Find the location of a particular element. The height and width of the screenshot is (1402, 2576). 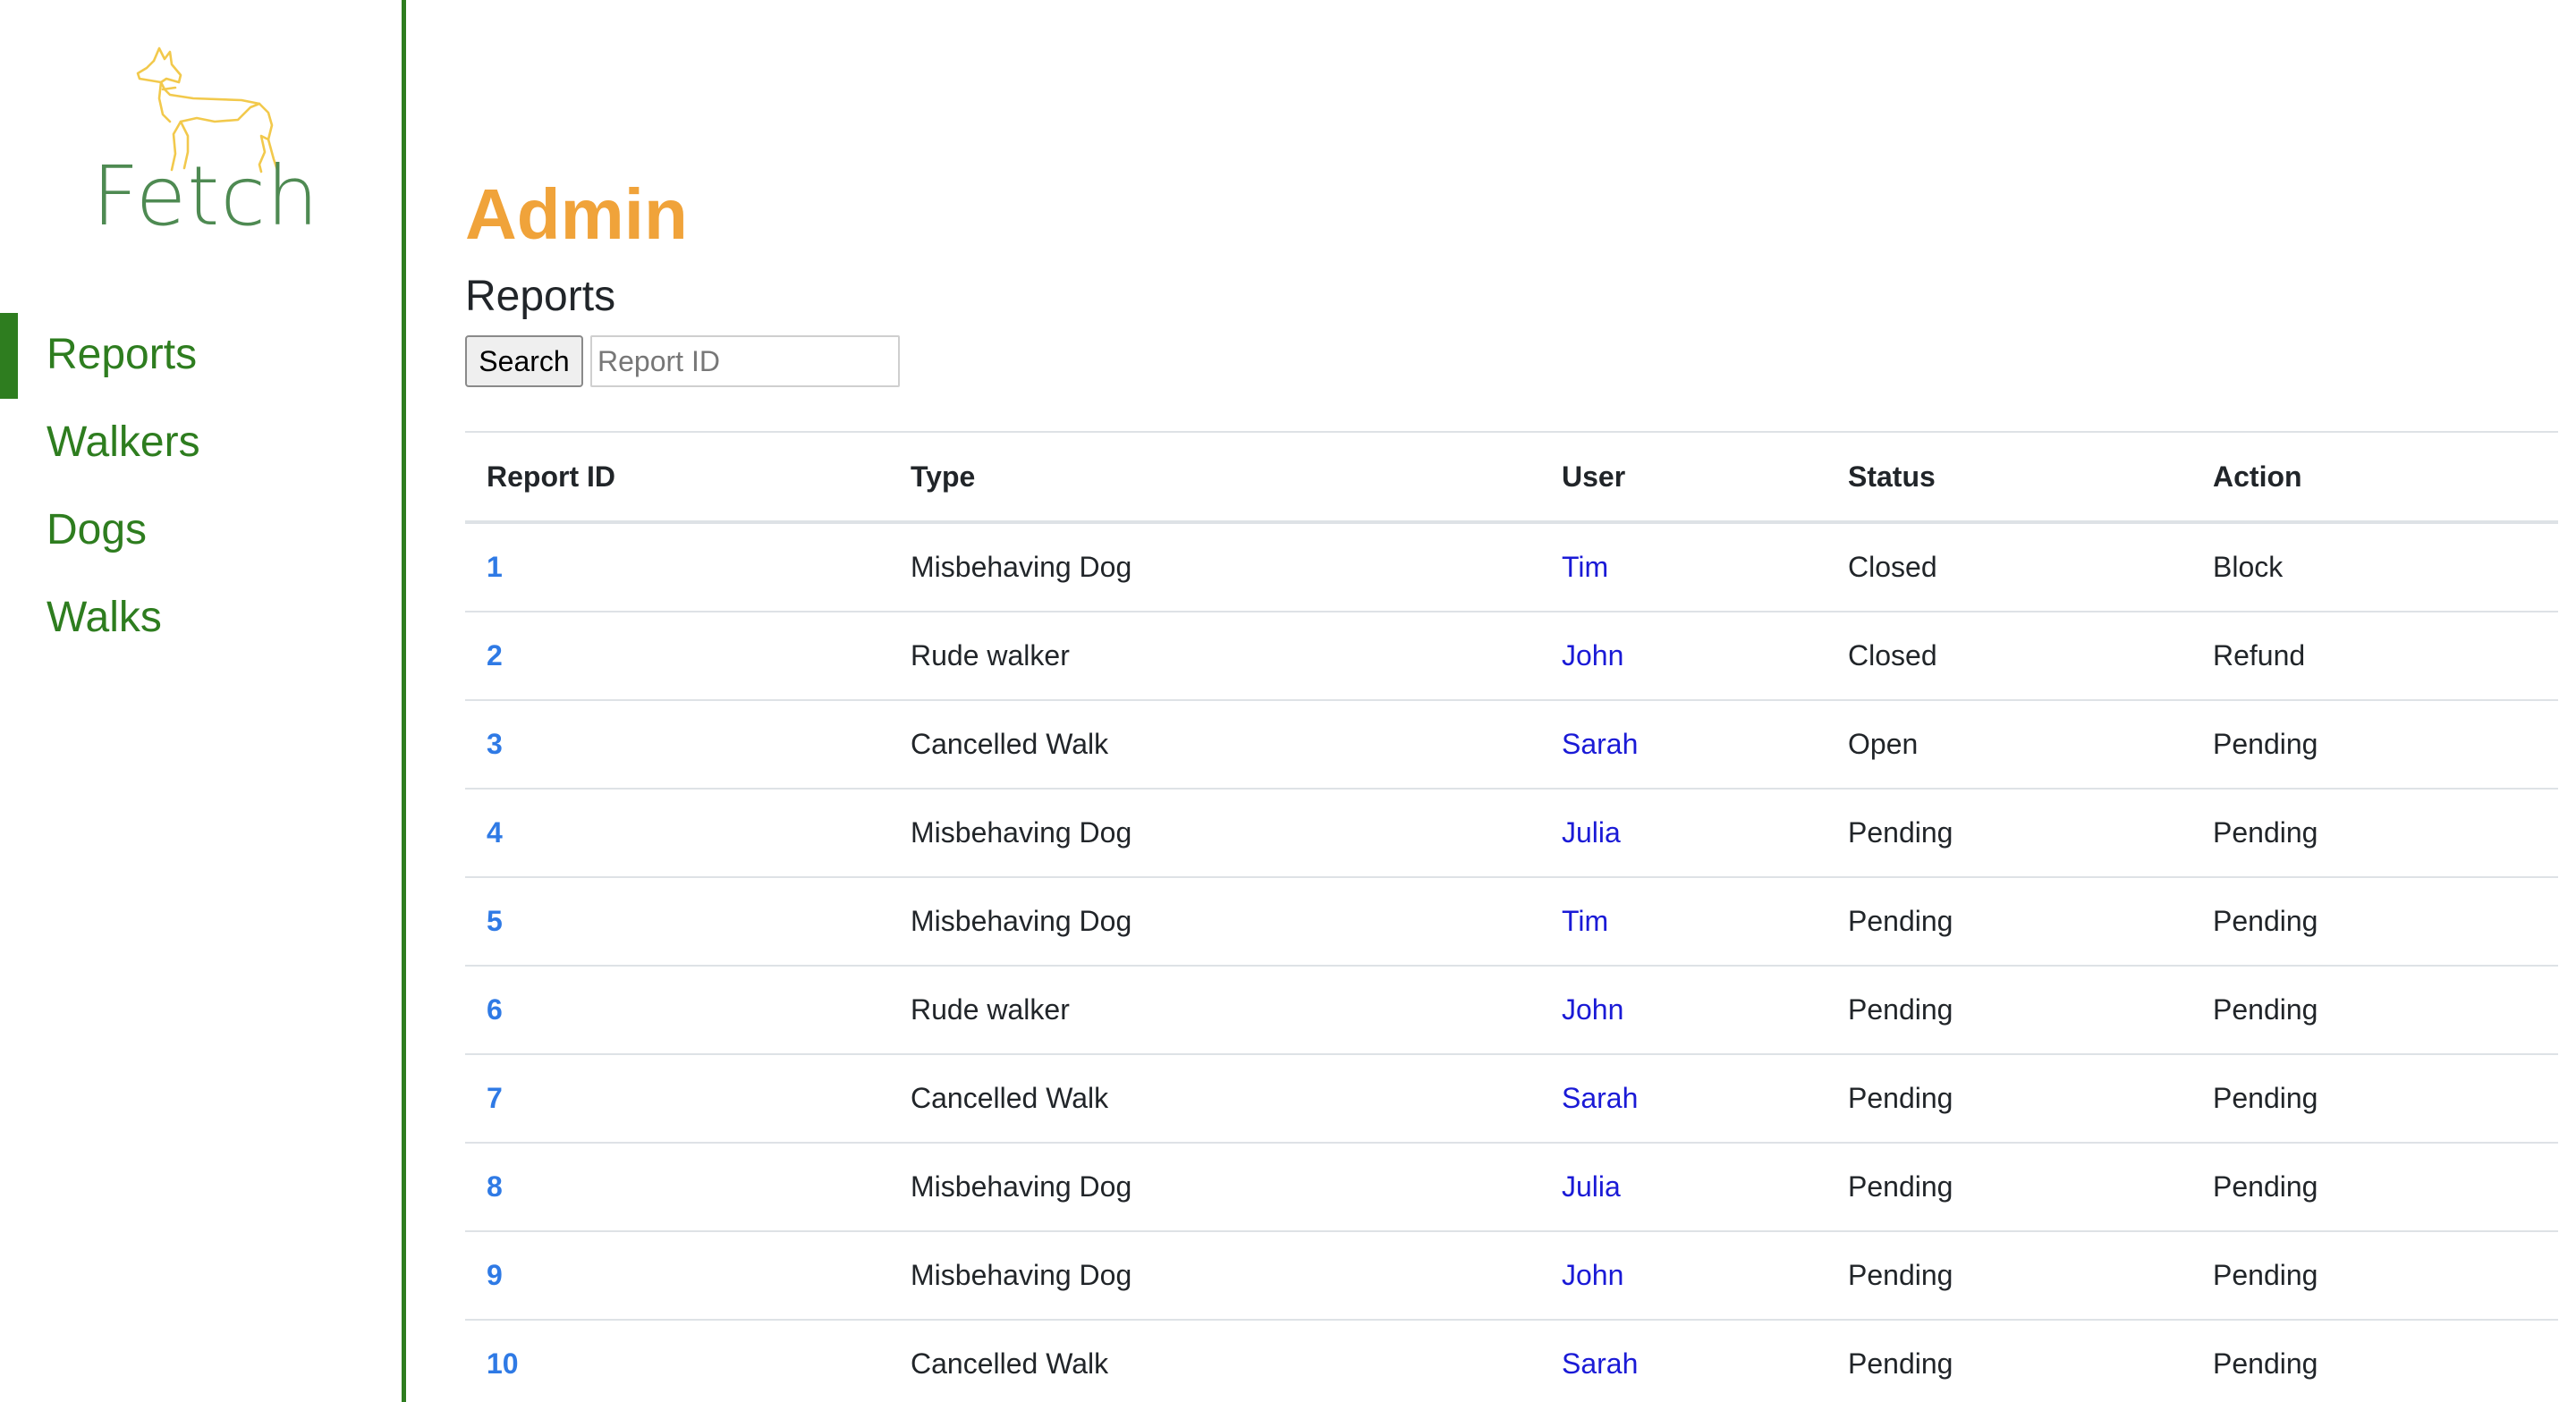

table-row: 4 Misbehaving Dog Julia Pending Pending is located at coordinates (1511, 833).